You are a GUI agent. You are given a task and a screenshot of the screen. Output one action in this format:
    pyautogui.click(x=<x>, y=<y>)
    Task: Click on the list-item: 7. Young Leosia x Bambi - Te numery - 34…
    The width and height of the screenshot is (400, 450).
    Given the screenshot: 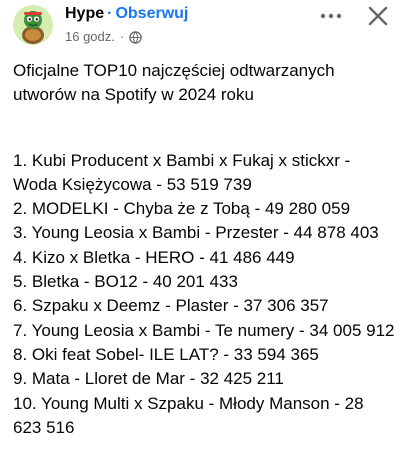 What is the action you would take?
    pyautogui.click(x=204, y=330)
    